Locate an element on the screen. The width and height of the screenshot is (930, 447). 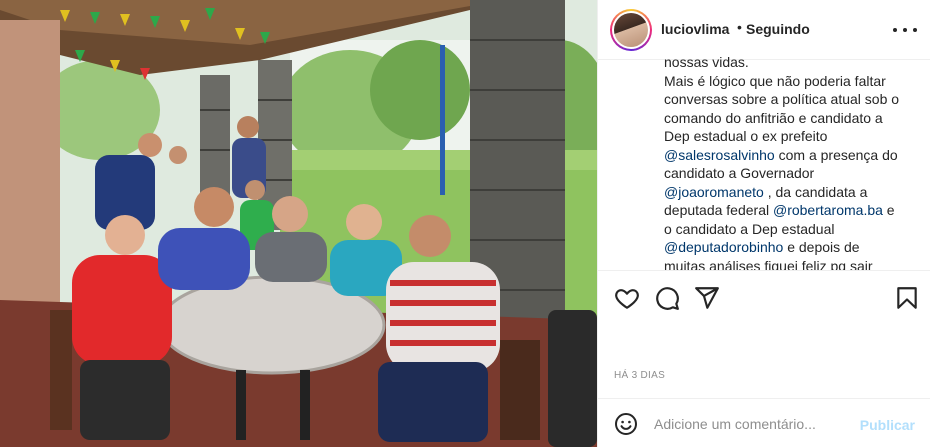
following-button: Seguindo is located at coordinates (778, 29).